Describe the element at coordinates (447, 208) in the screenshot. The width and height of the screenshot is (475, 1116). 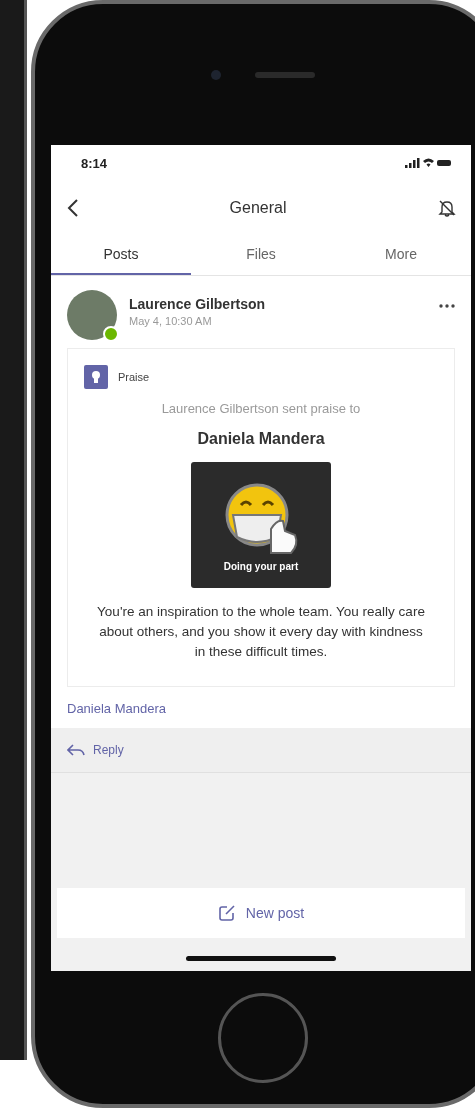
I see `bell-off-icon` at that location.